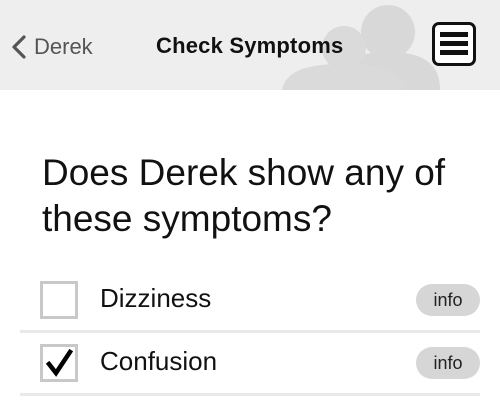 The image size is (500, 403). I want to click on symptom-row-confusion: Confusion info, so click(250, 364).